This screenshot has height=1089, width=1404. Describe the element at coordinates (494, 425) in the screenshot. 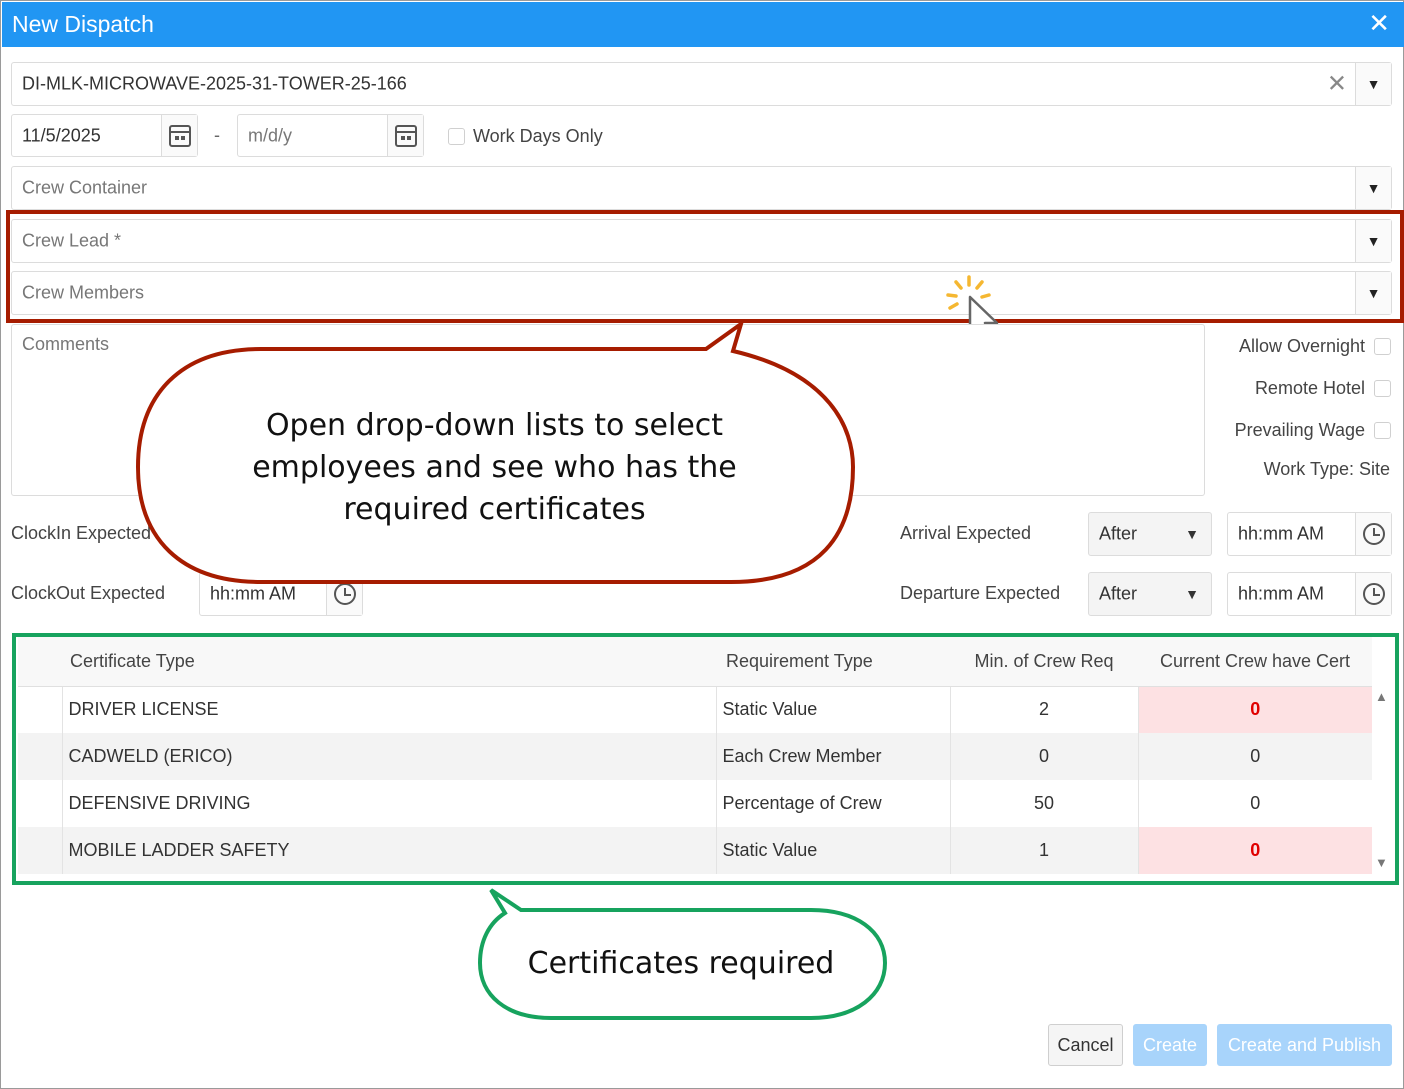

I see `callout-line: Open drop-down lists to select` at that location.